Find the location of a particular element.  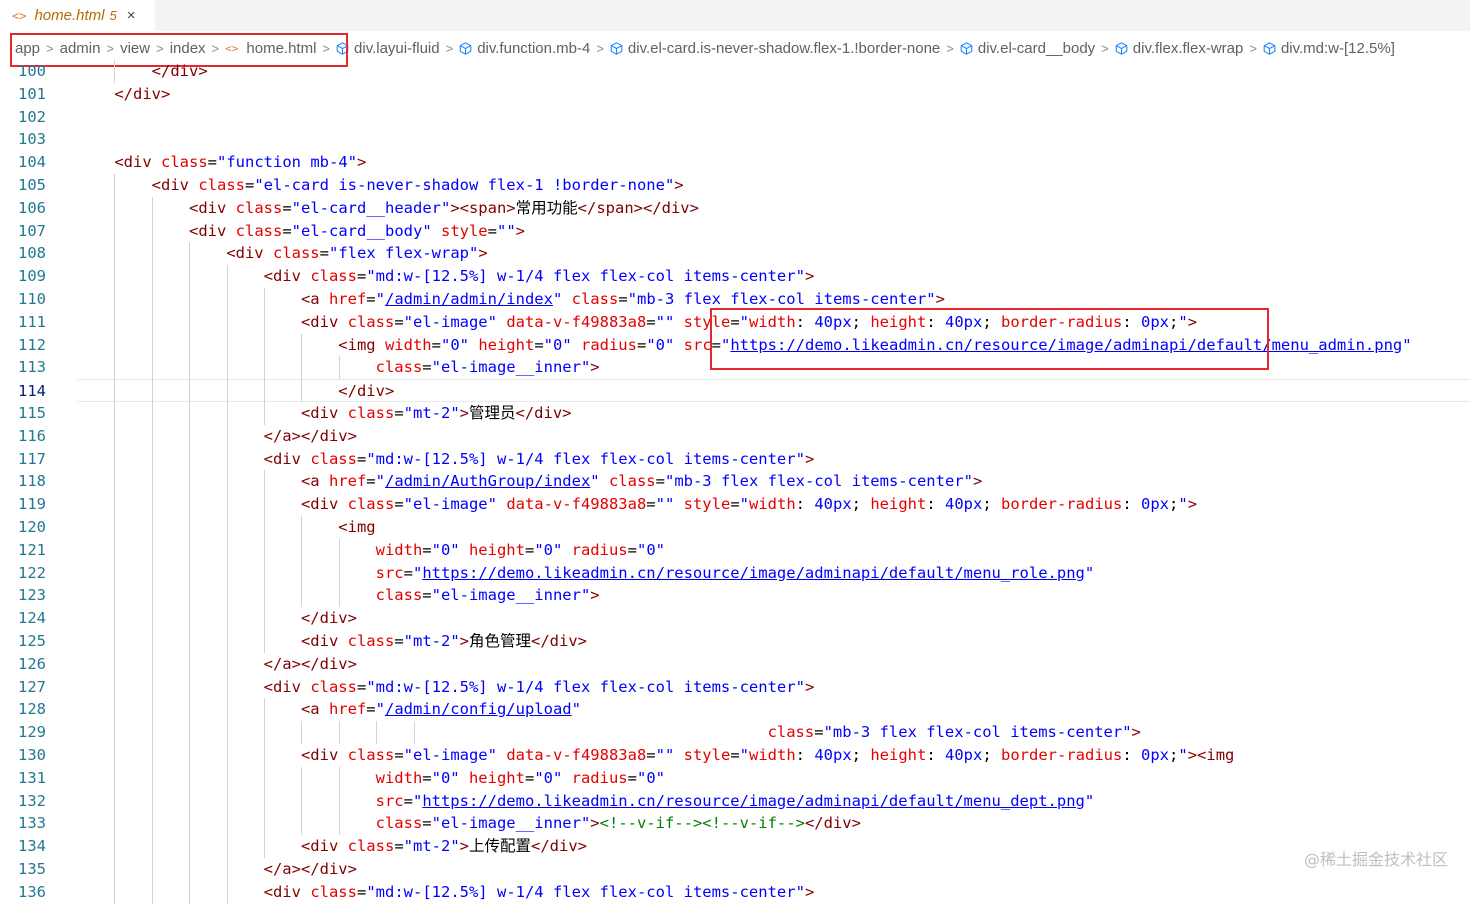

code-line: 120 <img is located at coordinates (735, 527).